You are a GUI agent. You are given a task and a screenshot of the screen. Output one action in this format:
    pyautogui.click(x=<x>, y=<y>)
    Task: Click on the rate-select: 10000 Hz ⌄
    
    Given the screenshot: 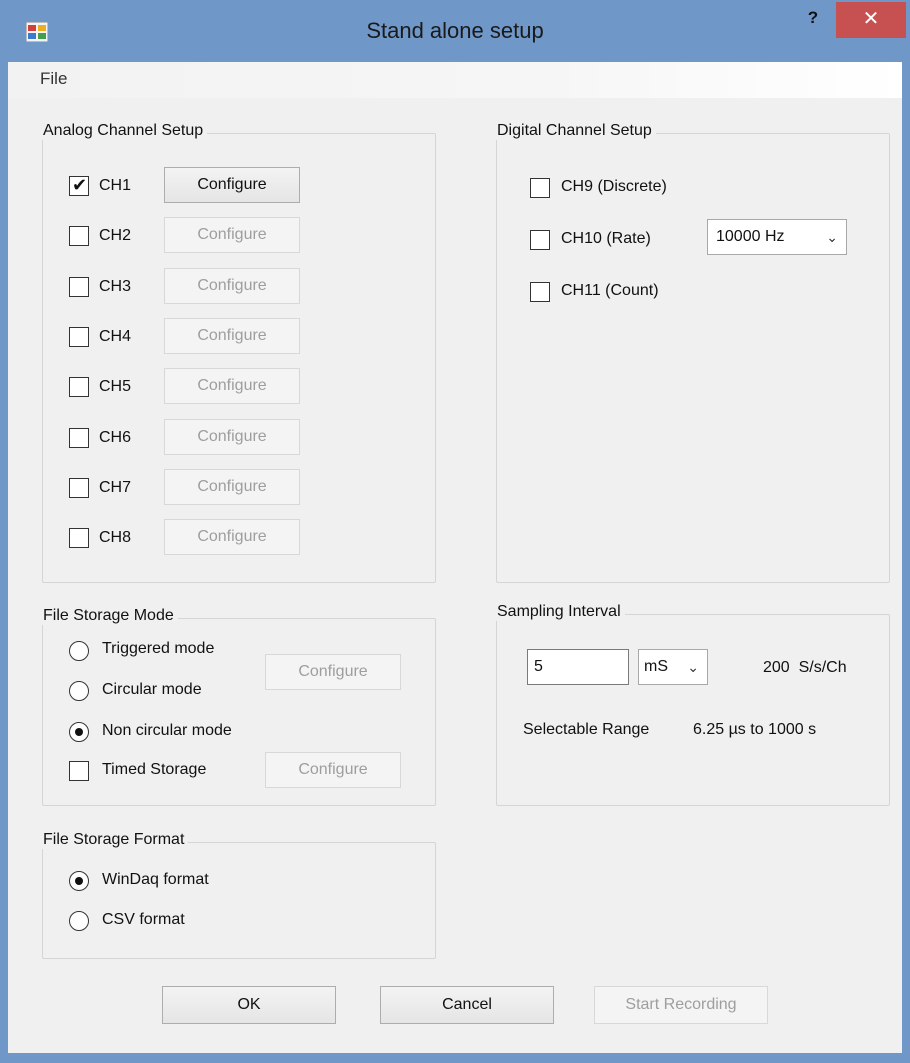 What is the action you would take?
    pyautogui.click(x=777, y=237)
    